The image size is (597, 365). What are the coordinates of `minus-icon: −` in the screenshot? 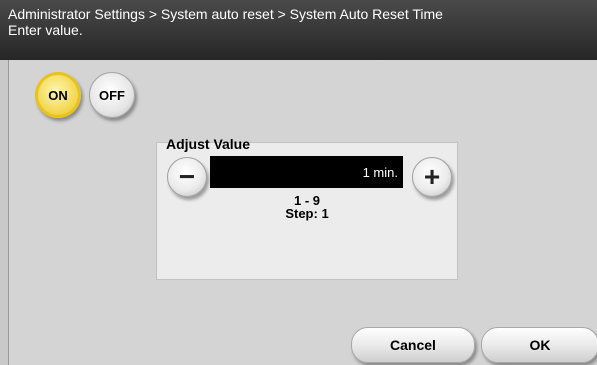 It's located at (187, 176).